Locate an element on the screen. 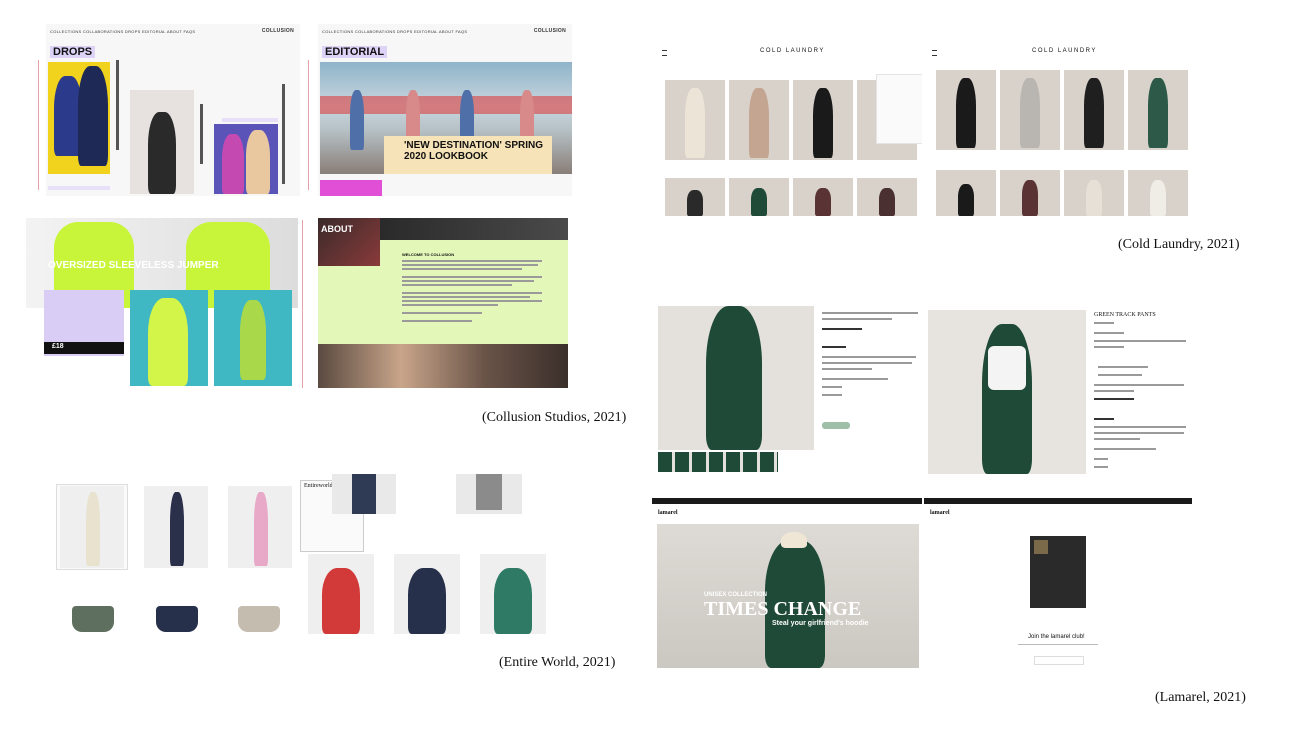 The width and height of the screenshot is (1298, 730). about-photo-strip is located at coordinates (474, 229).